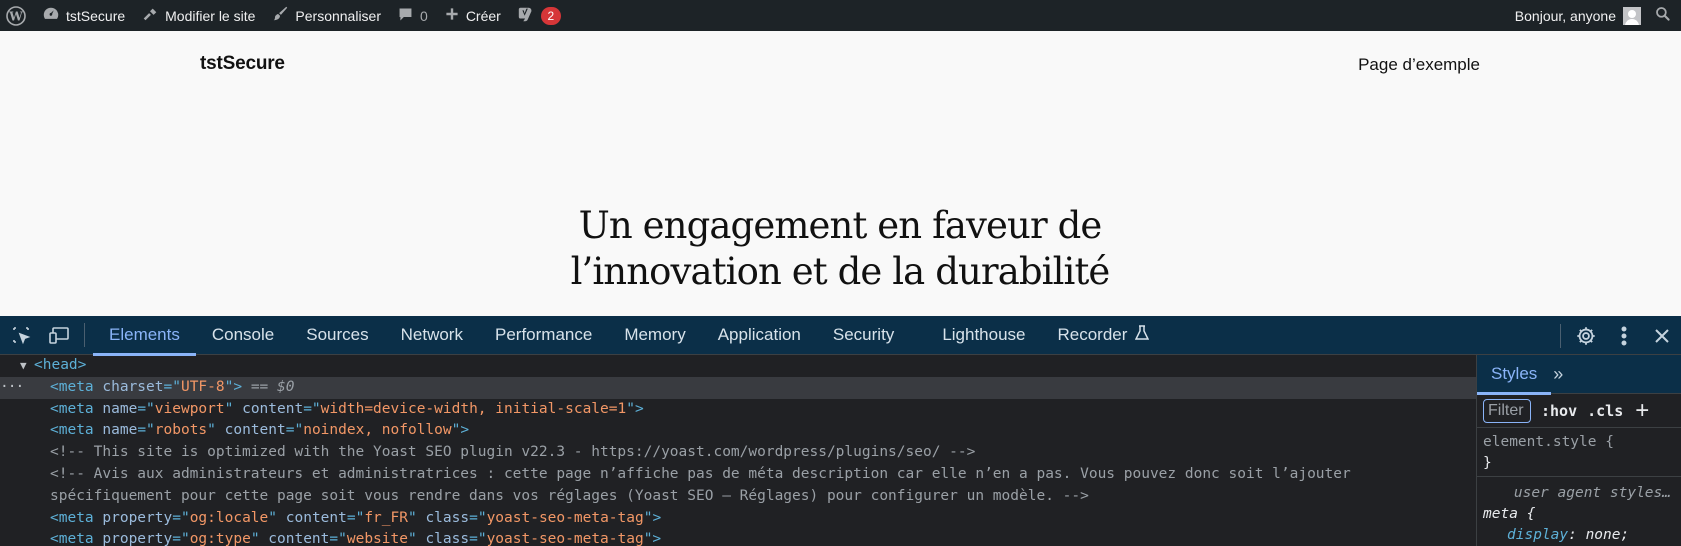  What do you see at coordinates (1632, 15) in the screenshot?
I see `avatar` at bounding box center [1632, 15].